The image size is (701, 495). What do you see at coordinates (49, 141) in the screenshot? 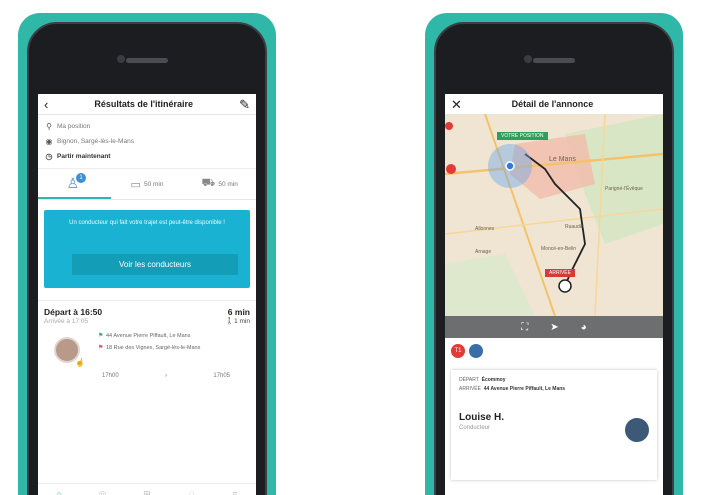
I see `target-icon: ◉` at bounding box center [49, 141].